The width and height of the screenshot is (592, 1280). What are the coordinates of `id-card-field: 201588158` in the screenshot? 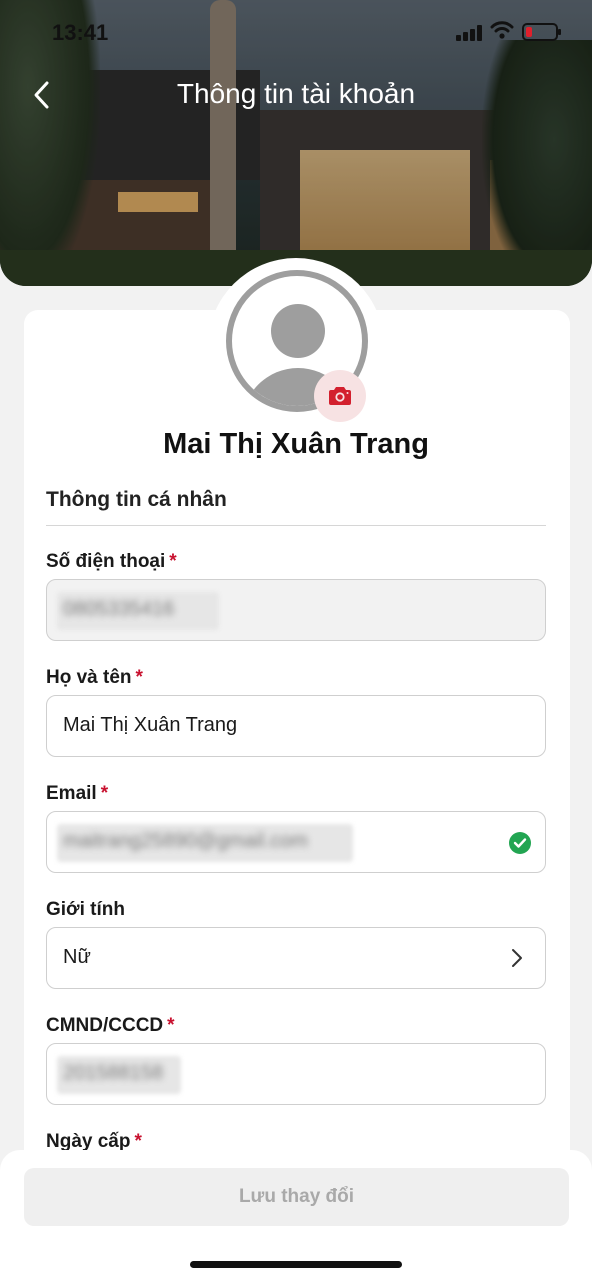 It's located at (296, 1074).